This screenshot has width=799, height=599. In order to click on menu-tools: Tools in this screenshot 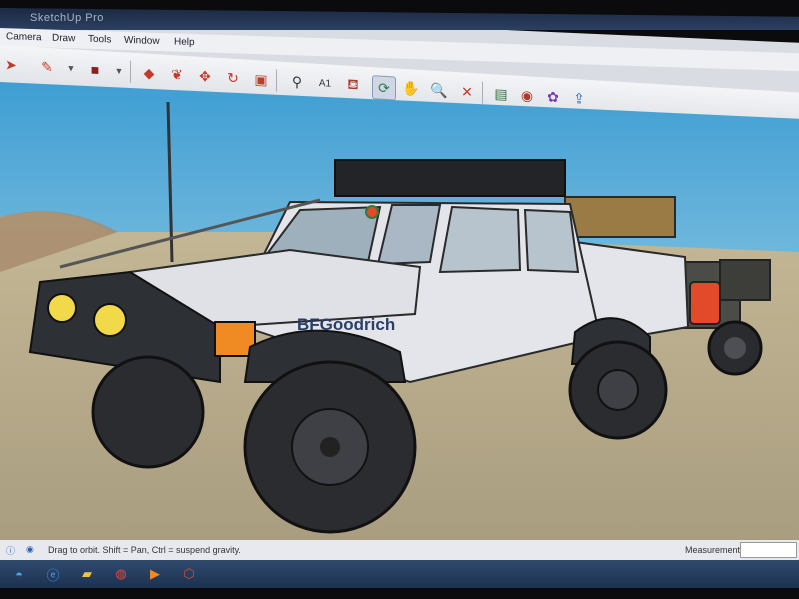, I will do `click(99, 40)`.